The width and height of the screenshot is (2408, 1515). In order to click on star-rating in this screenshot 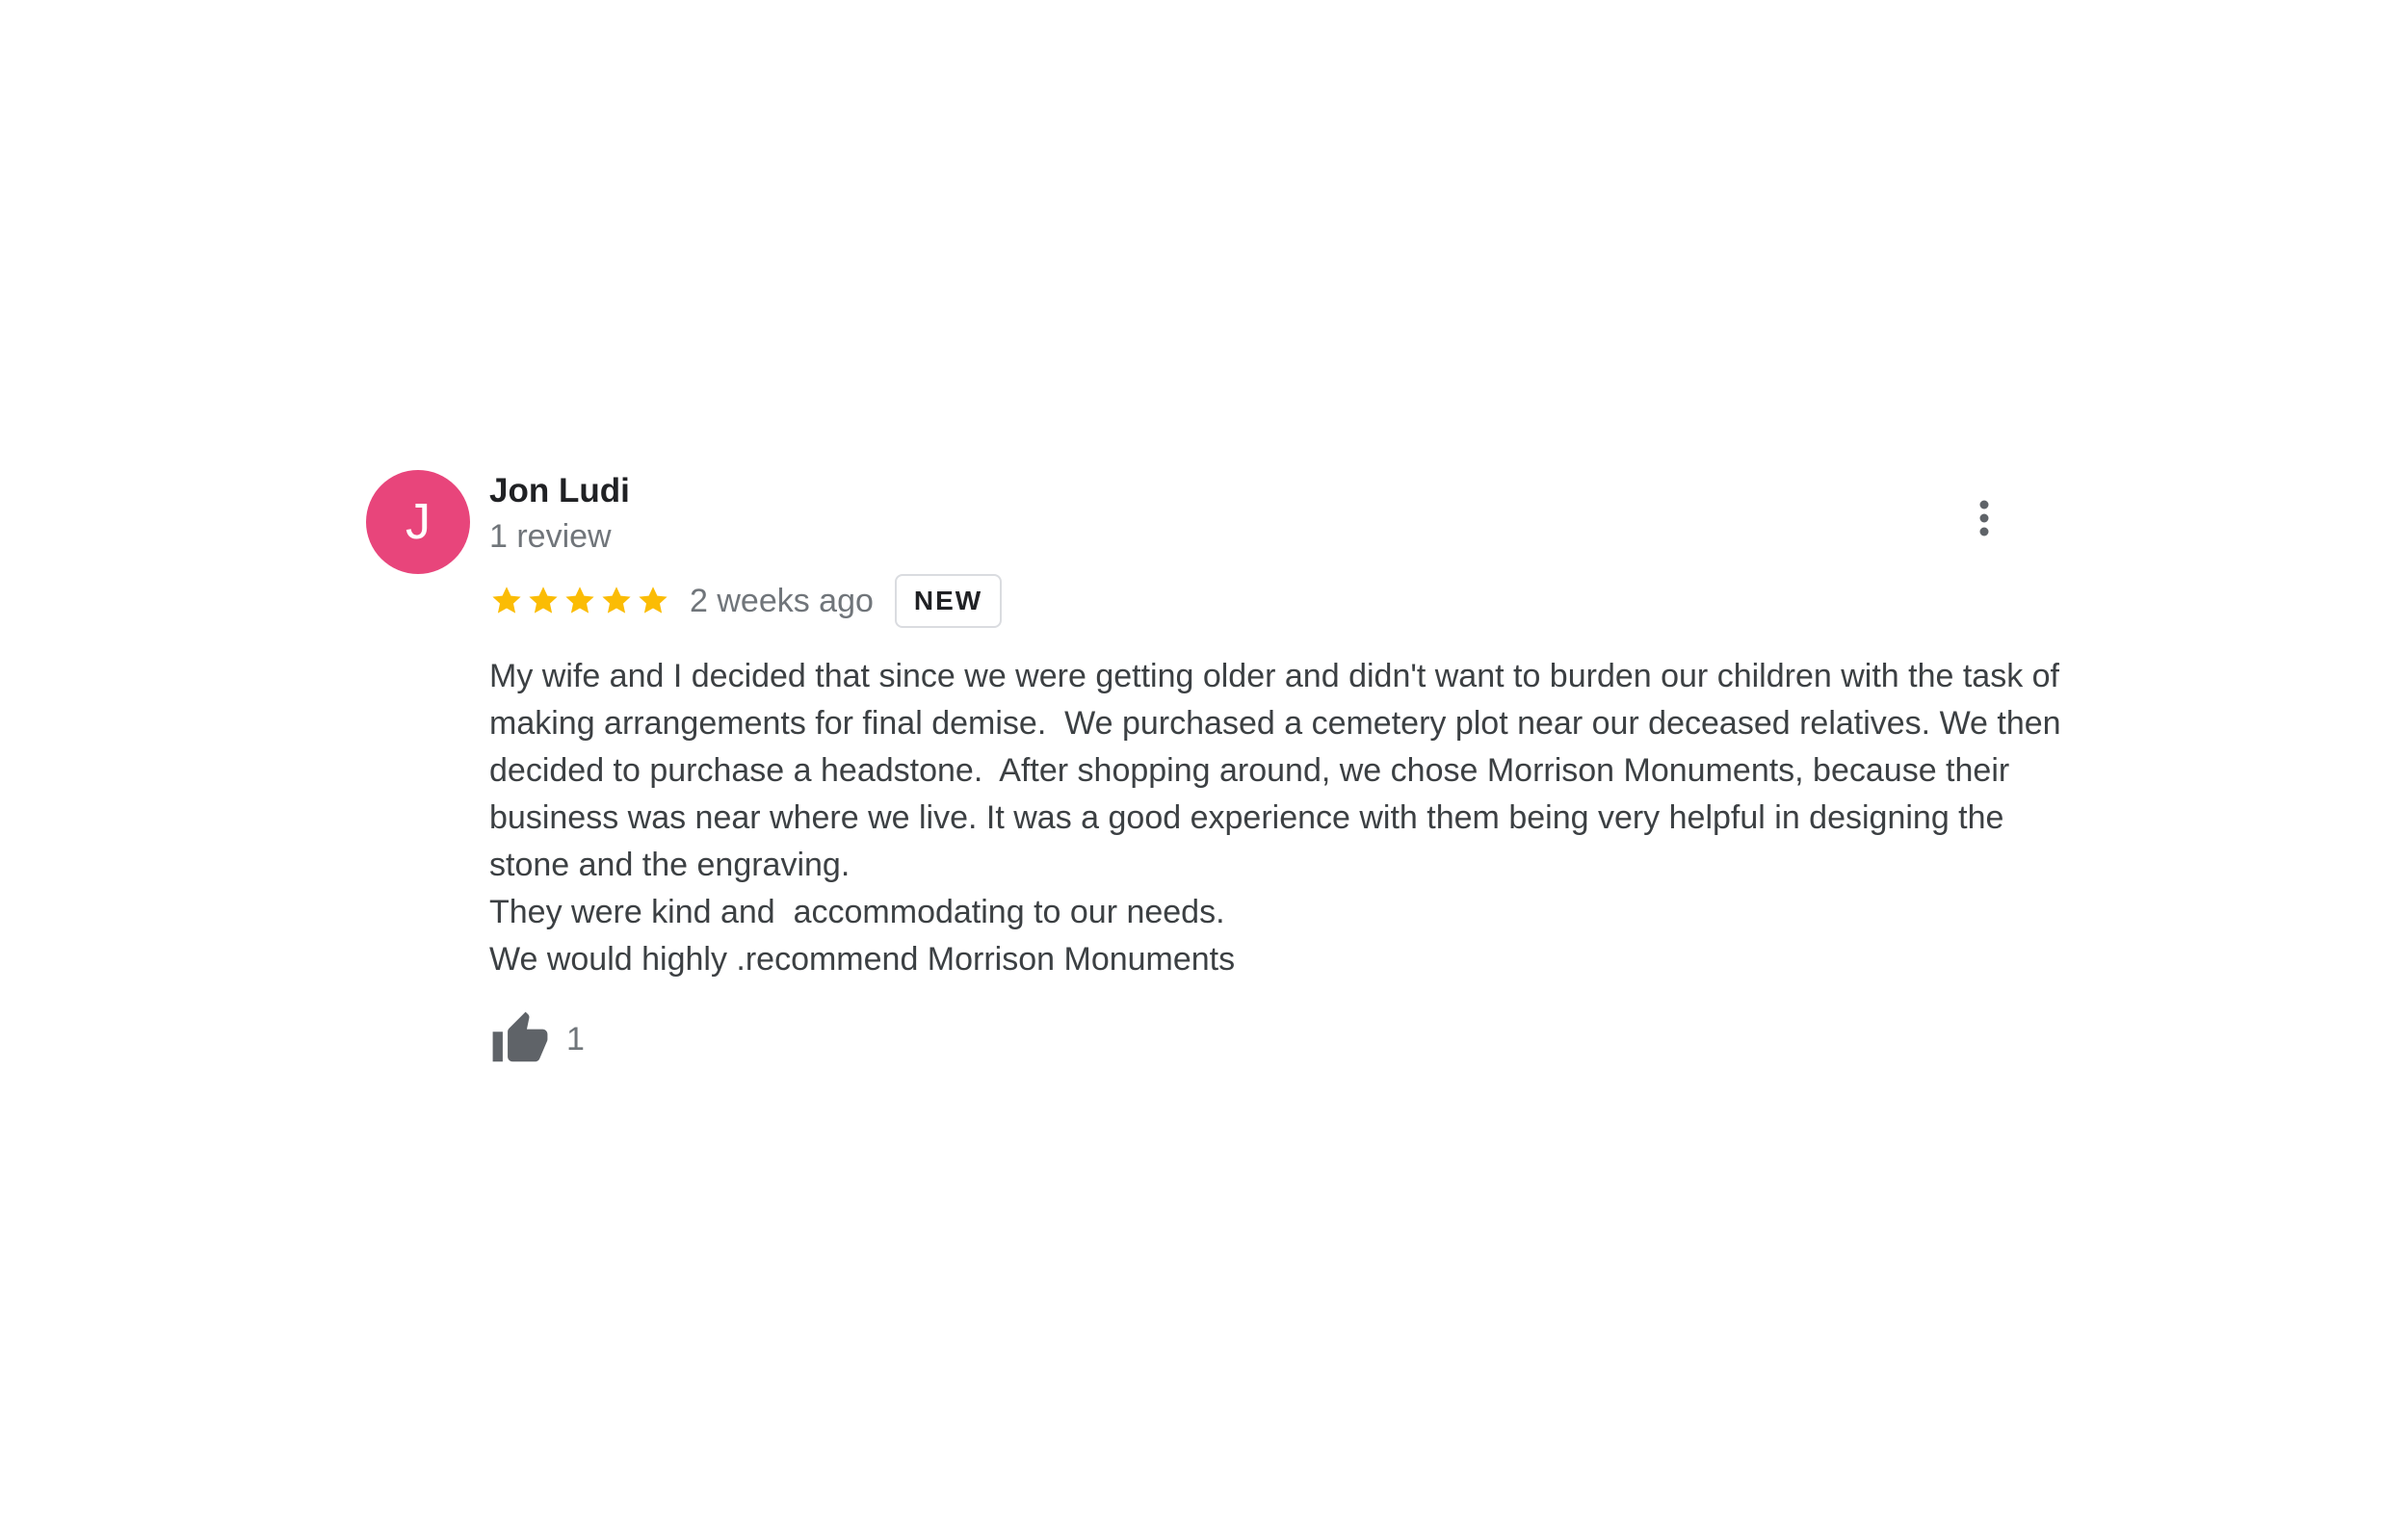, I will do `click(579, 601)`.